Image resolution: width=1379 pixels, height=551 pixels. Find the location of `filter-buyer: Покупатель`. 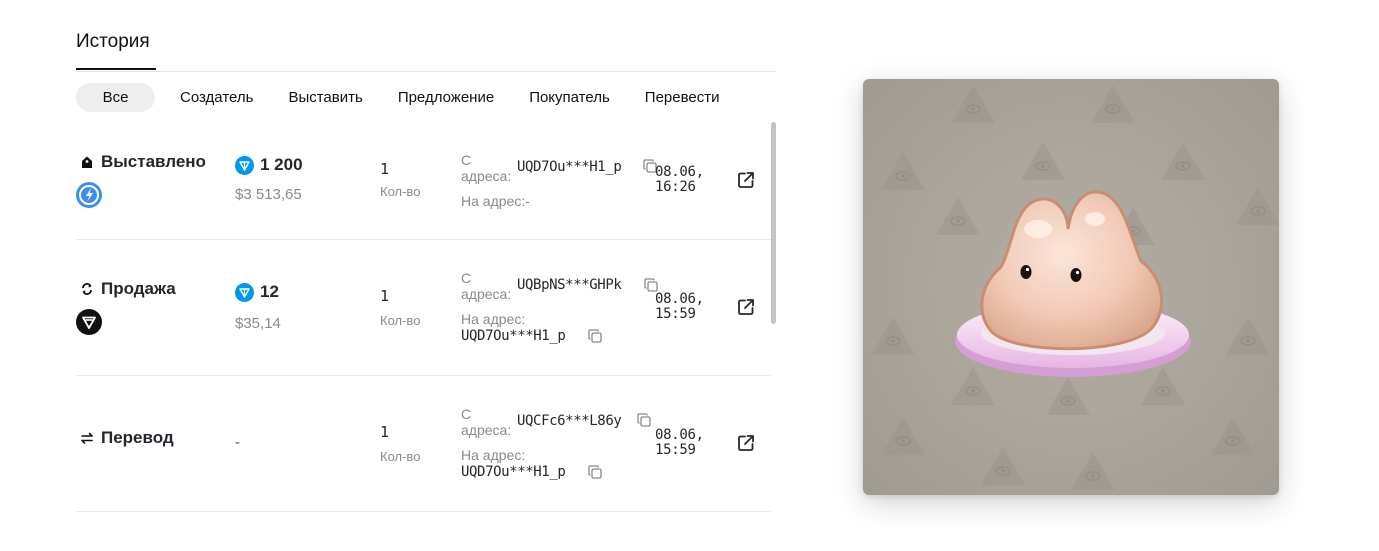

filter-buyer: Покупатель is located at coordinates (569, 97).